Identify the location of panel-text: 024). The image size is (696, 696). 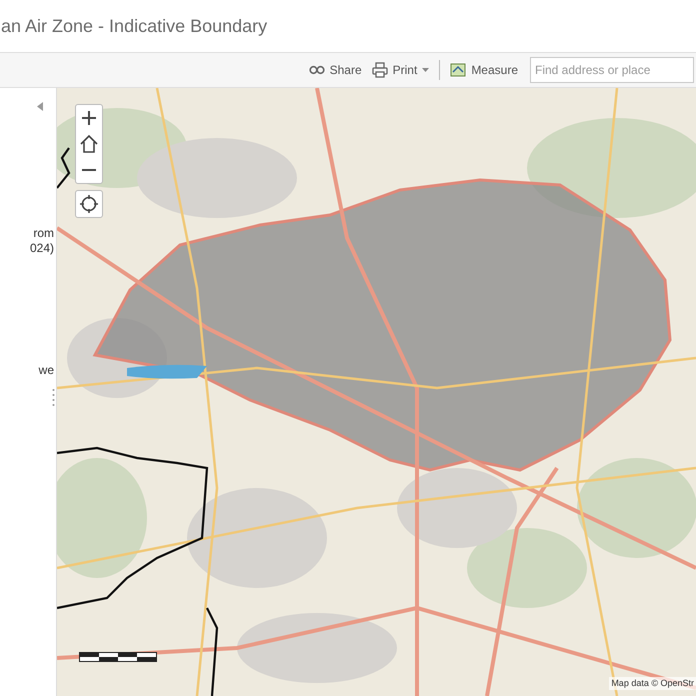
(42, 248).